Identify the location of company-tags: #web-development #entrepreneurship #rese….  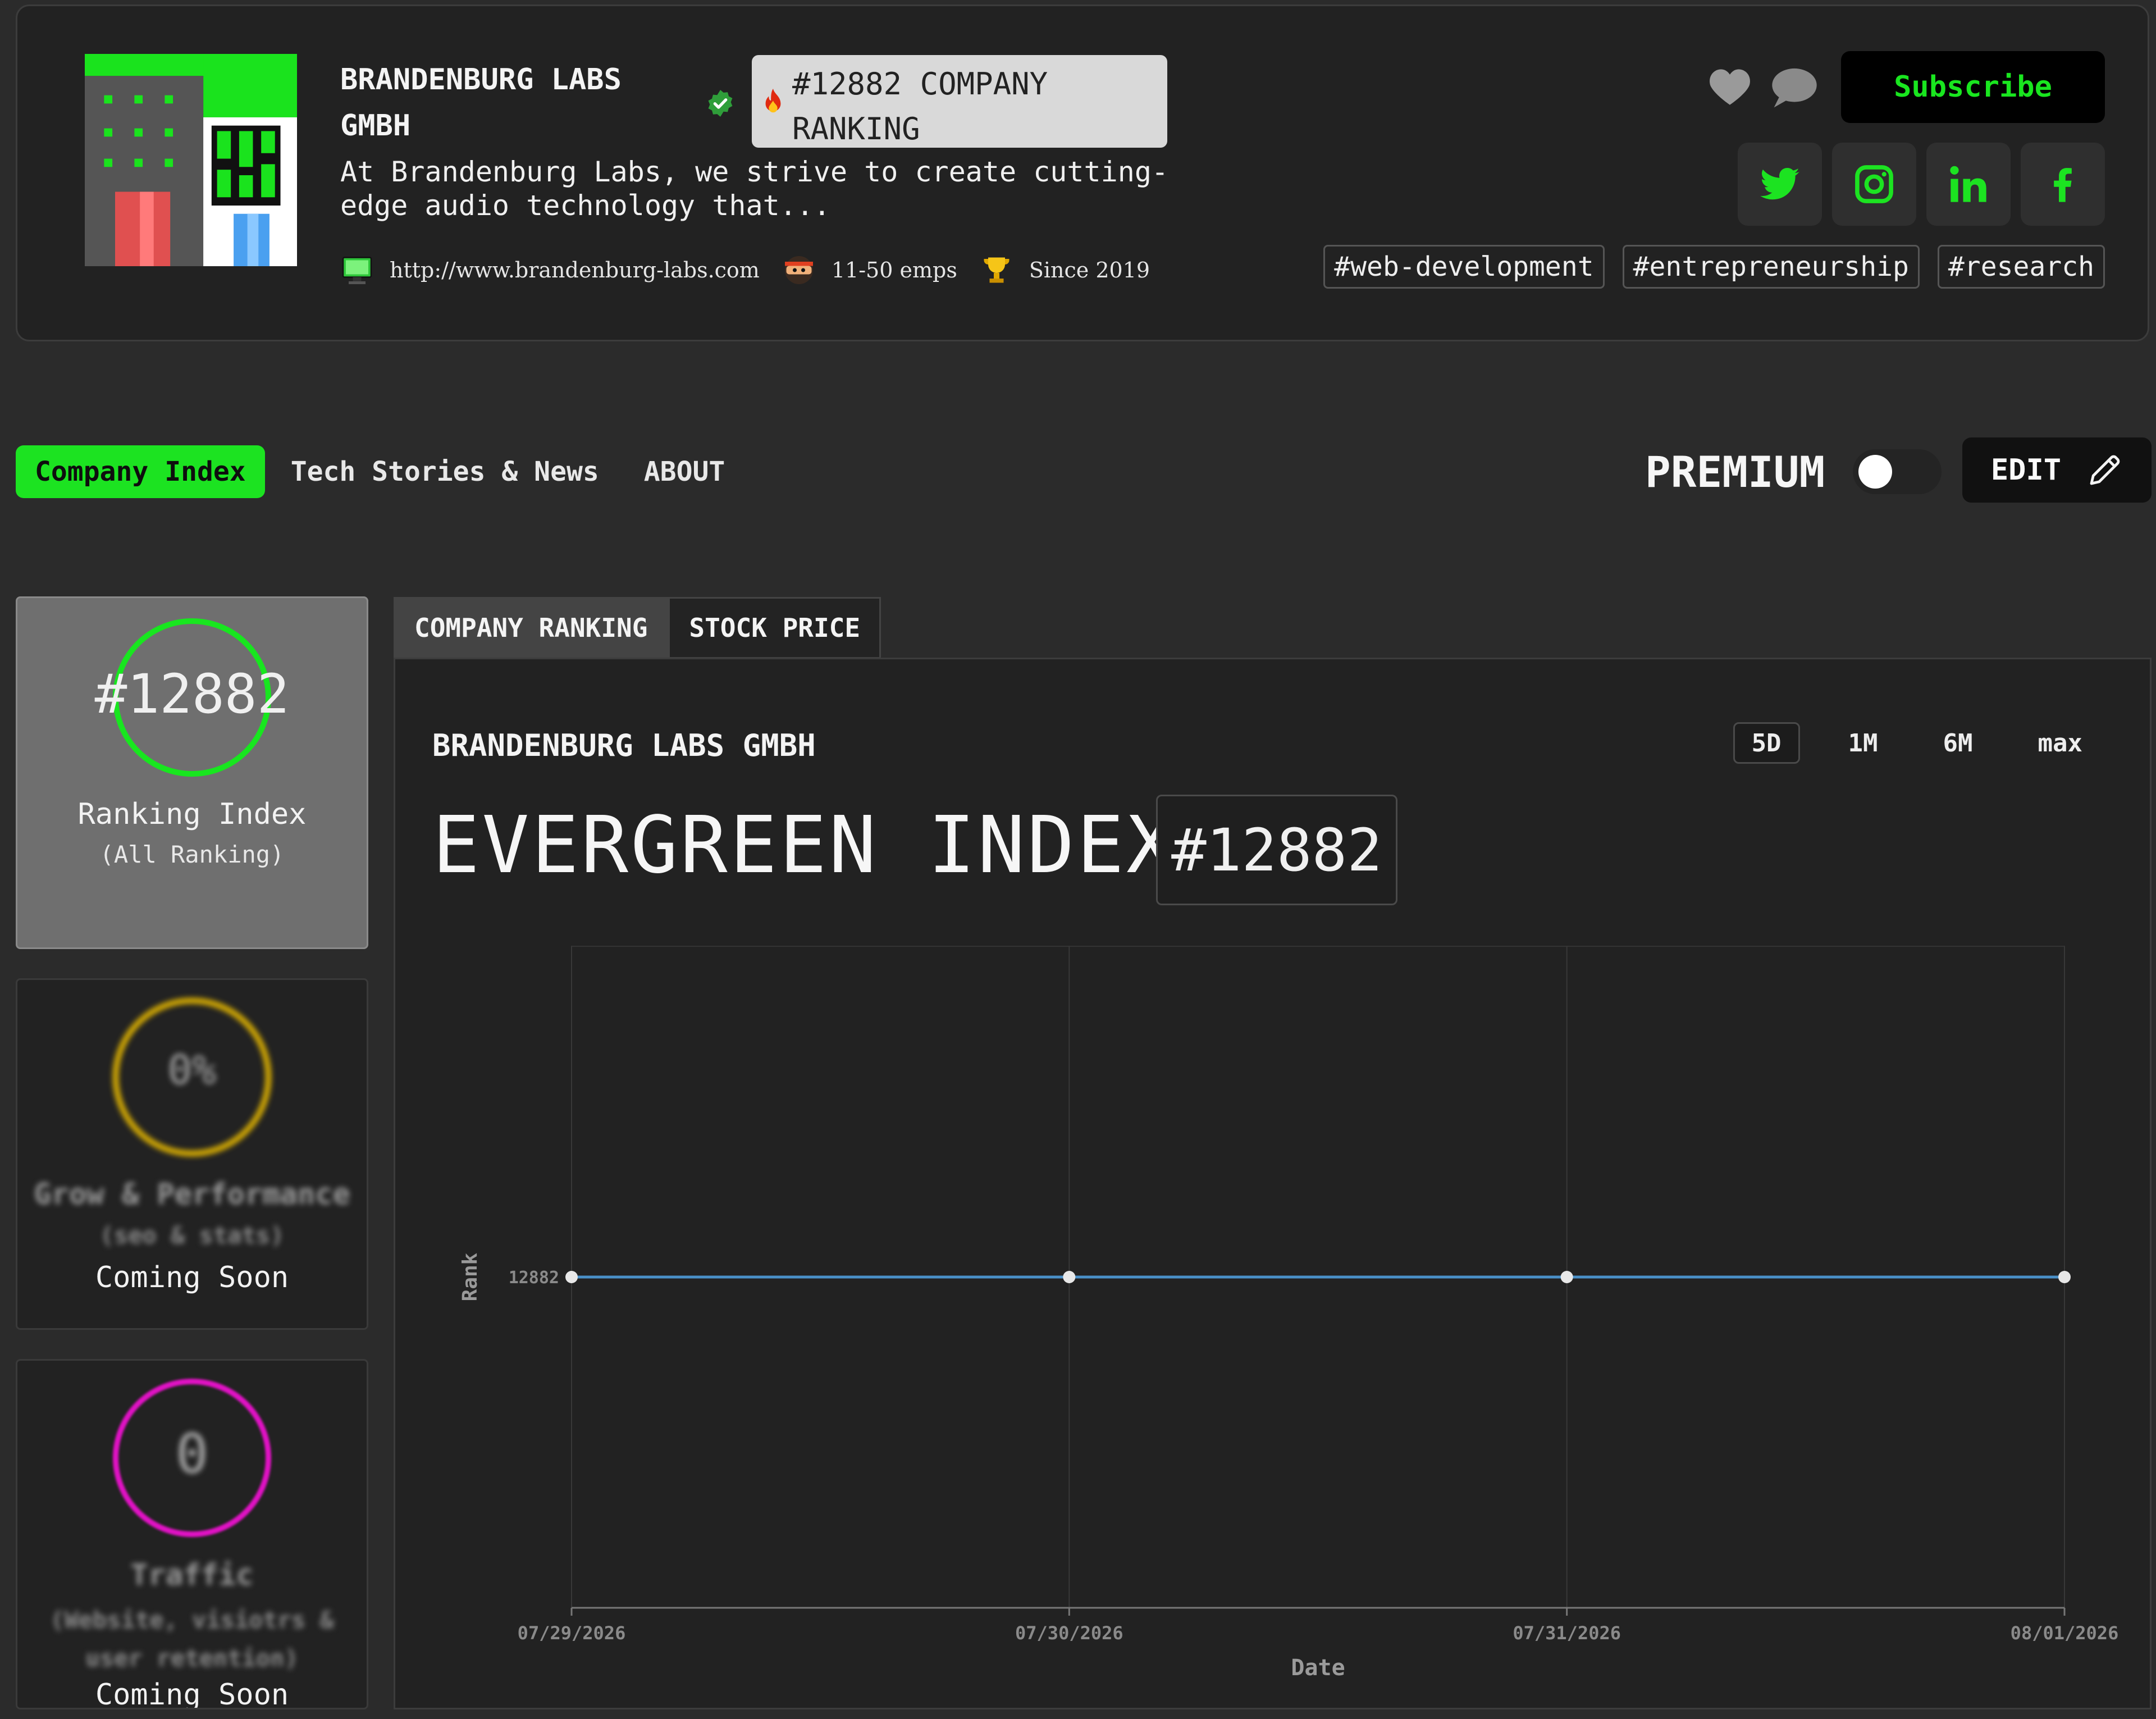
(1705, 267).